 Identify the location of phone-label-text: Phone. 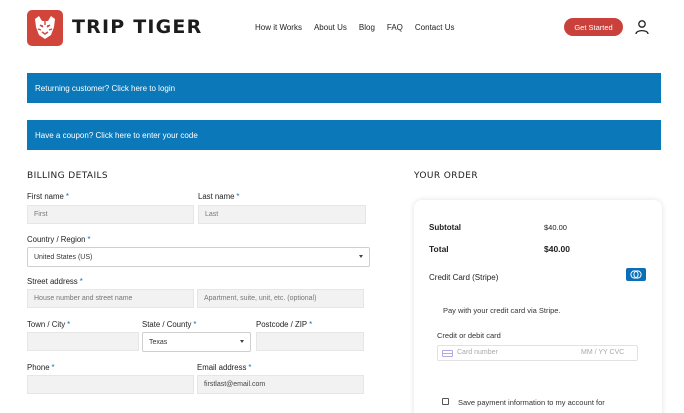
(38, 367).